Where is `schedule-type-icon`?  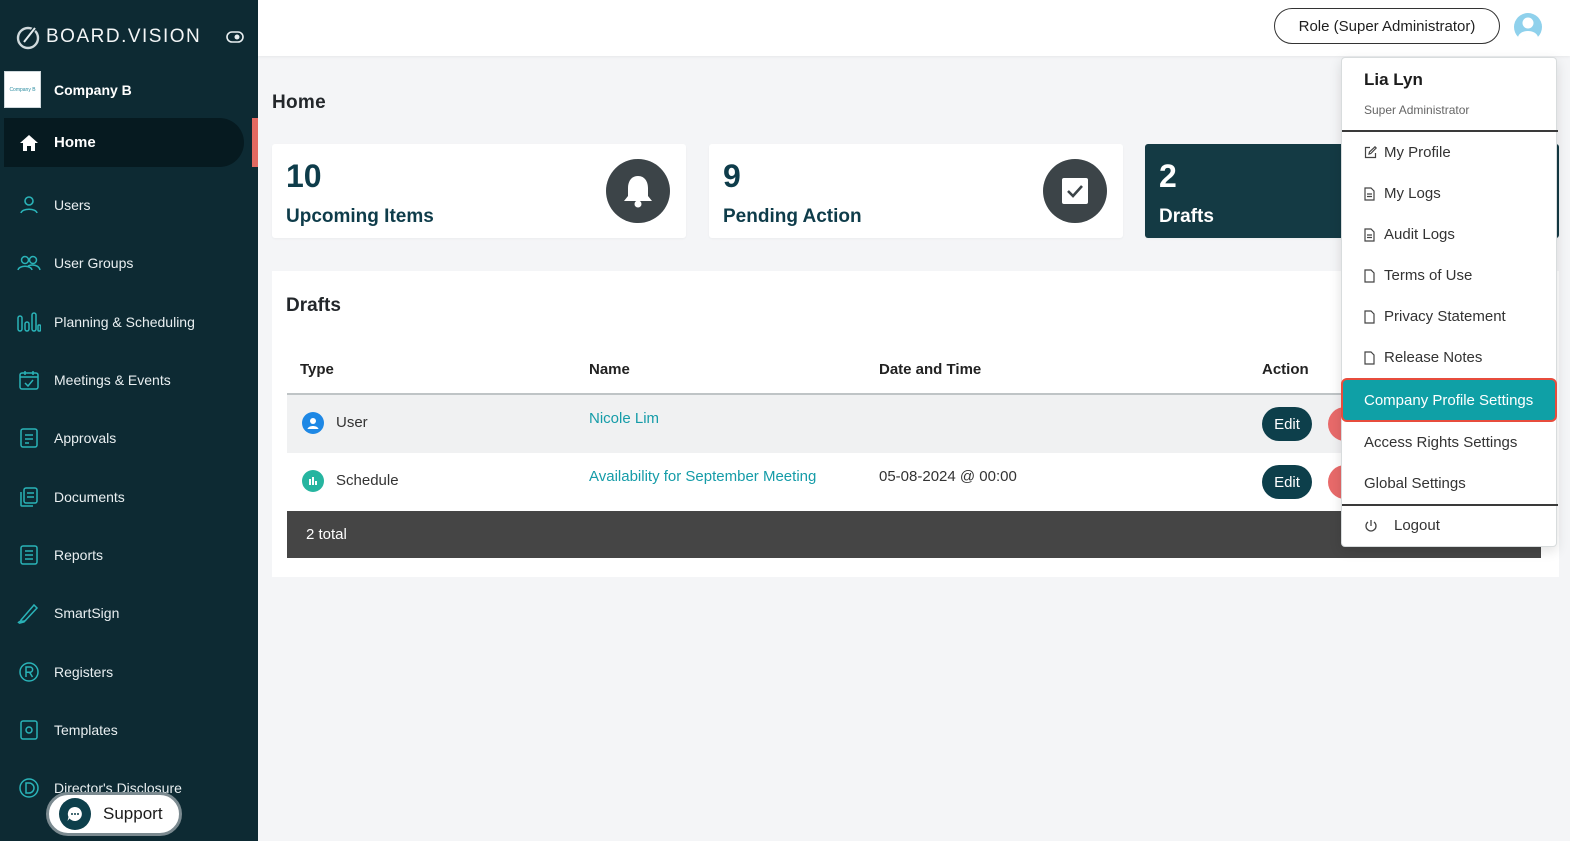 schedule-type-icon is located at coordinates (313, 481).